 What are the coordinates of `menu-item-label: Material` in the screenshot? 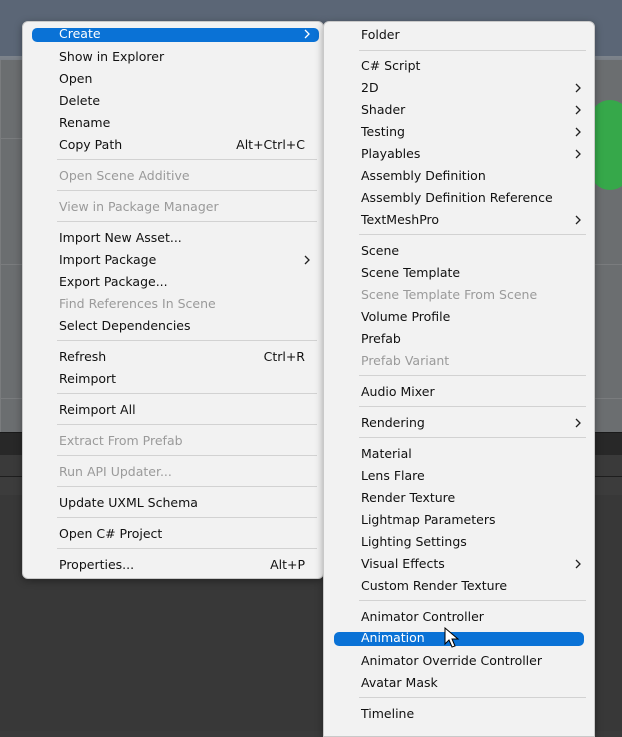 It's located at (386, 453).